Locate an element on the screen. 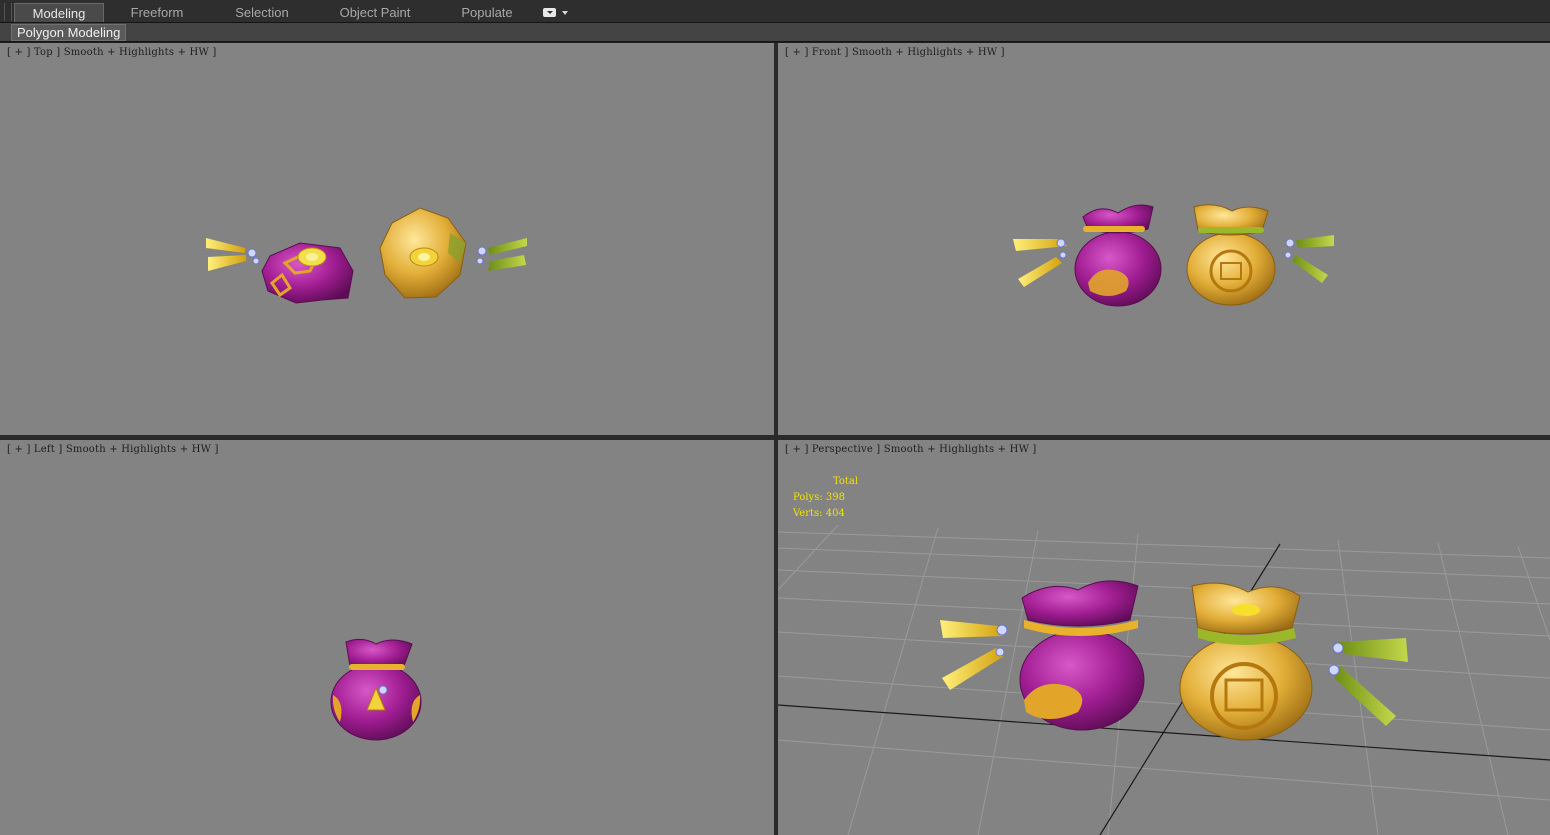 The height and width of the screenshot is (835, 1550). left-view-scene is located at coordinates (376, 689).